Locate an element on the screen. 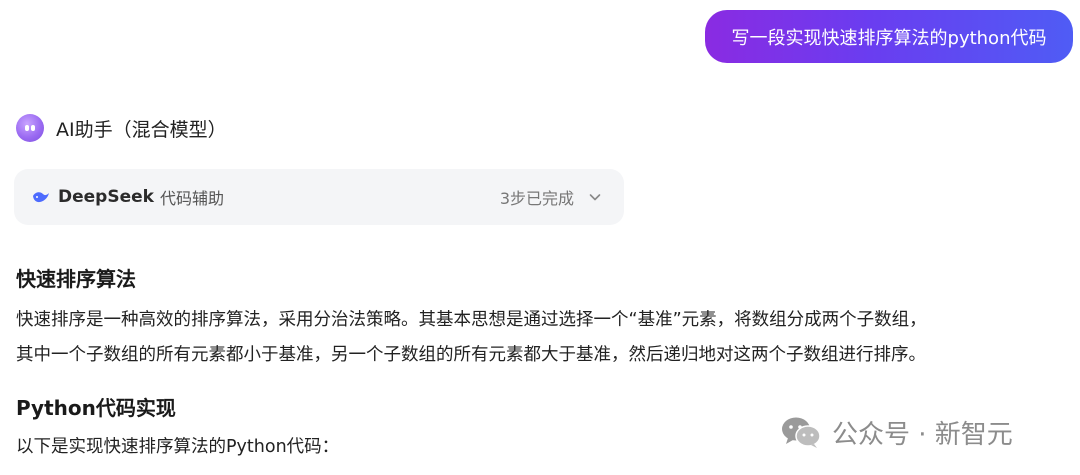 The width and height of the screenshot is (1080, 475). assistant-header: AI助手（混合模型） is located at coordinates (121, 128).